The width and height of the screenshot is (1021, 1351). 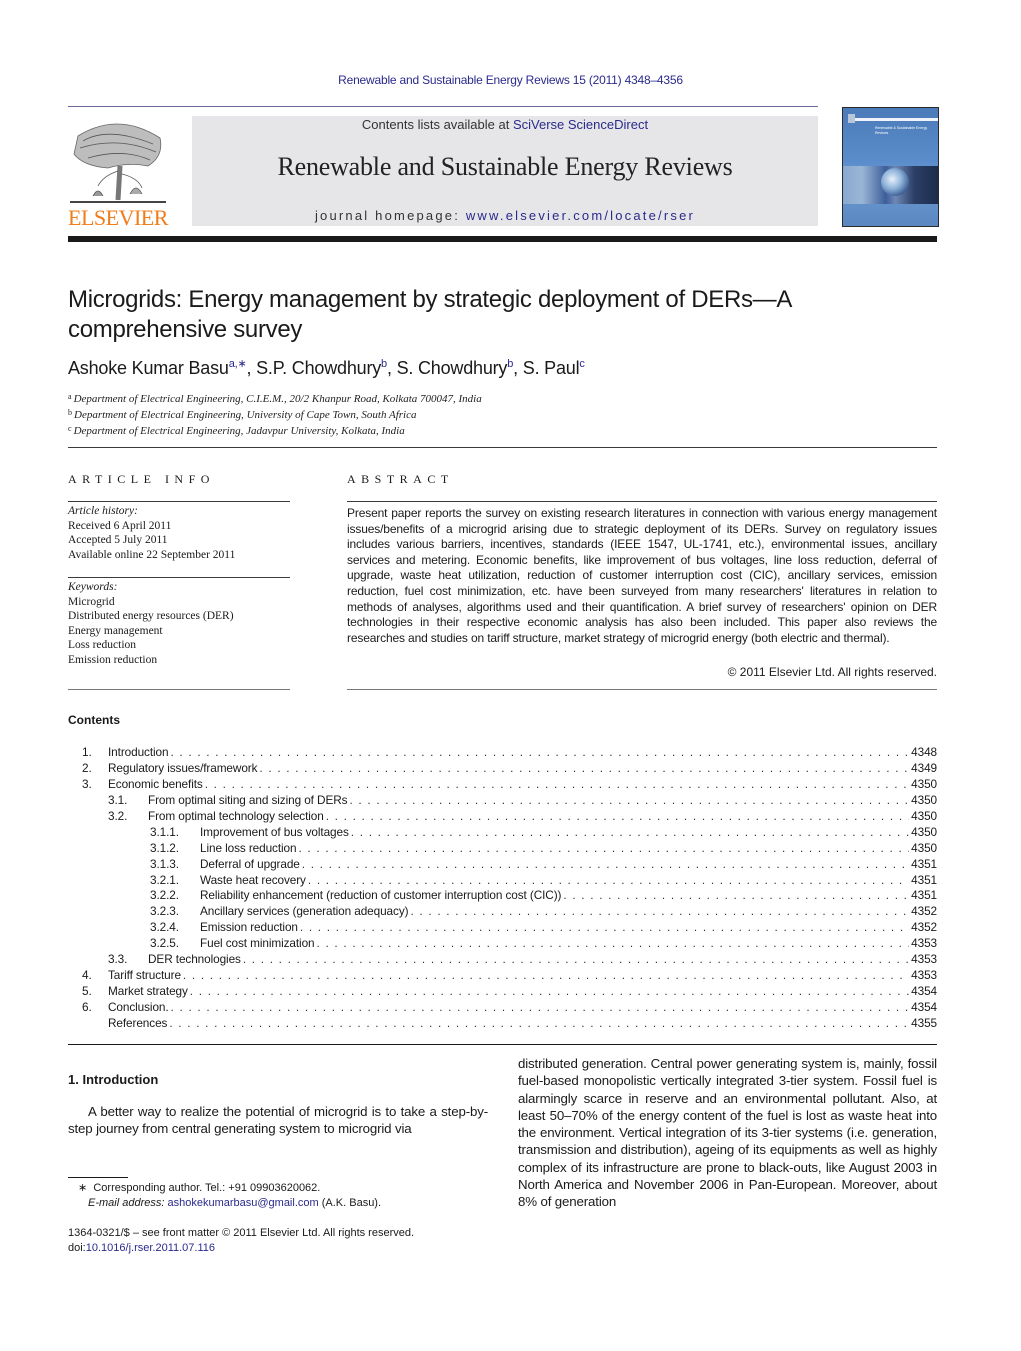 What do you see at coordinates (151, 631) in the screenshot?
I see `keyword: Energy management` at bounding box center [151, 631].